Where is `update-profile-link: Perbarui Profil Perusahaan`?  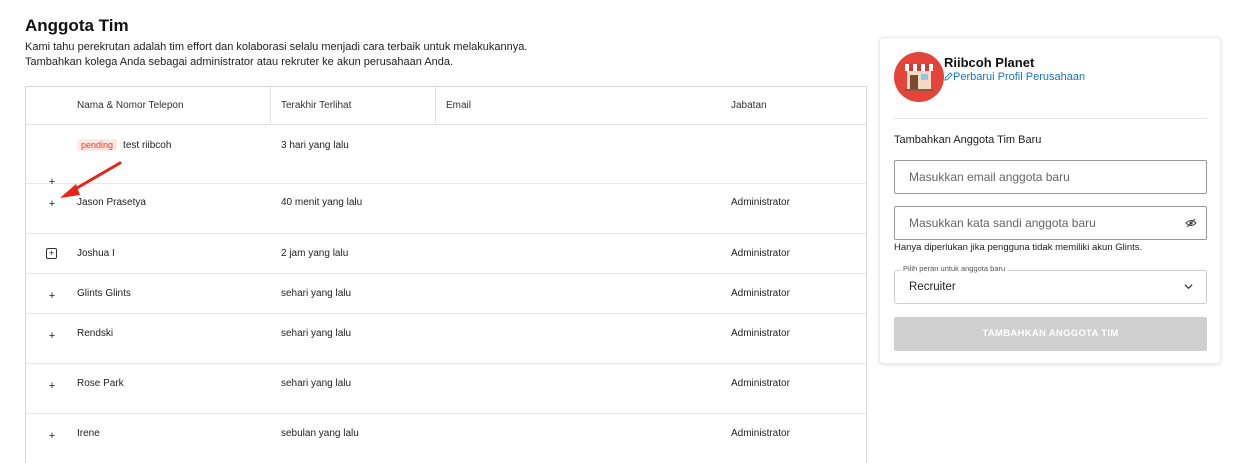 update-profile-link: Perbarui Profil Perusahaan is located at coordinates (1014, 77).